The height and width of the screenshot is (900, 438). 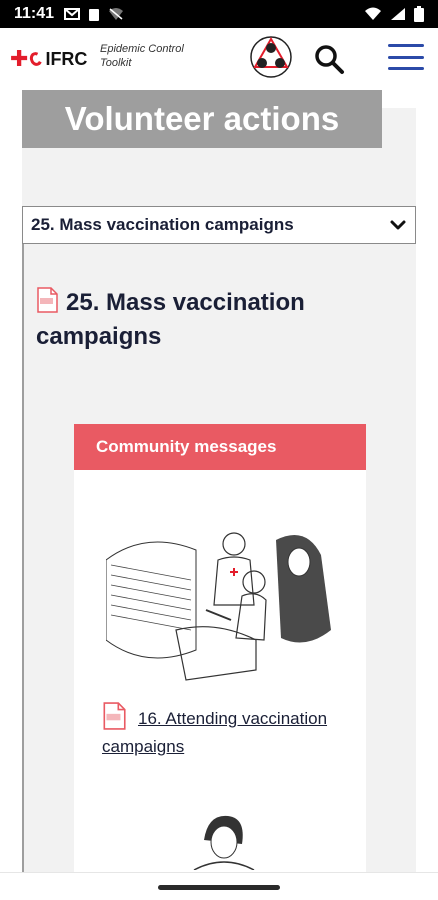 What do you see at coordinates (162, 224) in the screenshot?
I see `action-select-value: 25. Mass vaccination campaigns` at bounding box center [162, 224].